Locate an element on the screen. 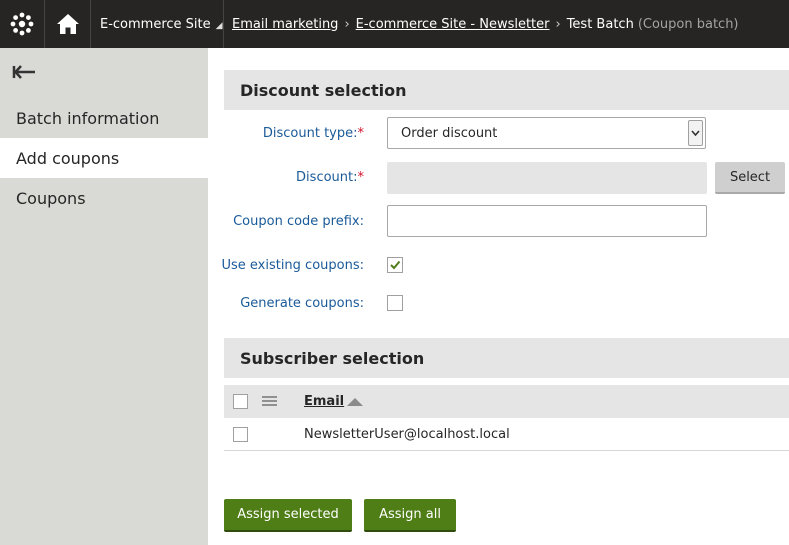 The image size is (789, 545). chevron-down-icon is located at coordinates (695, 133).